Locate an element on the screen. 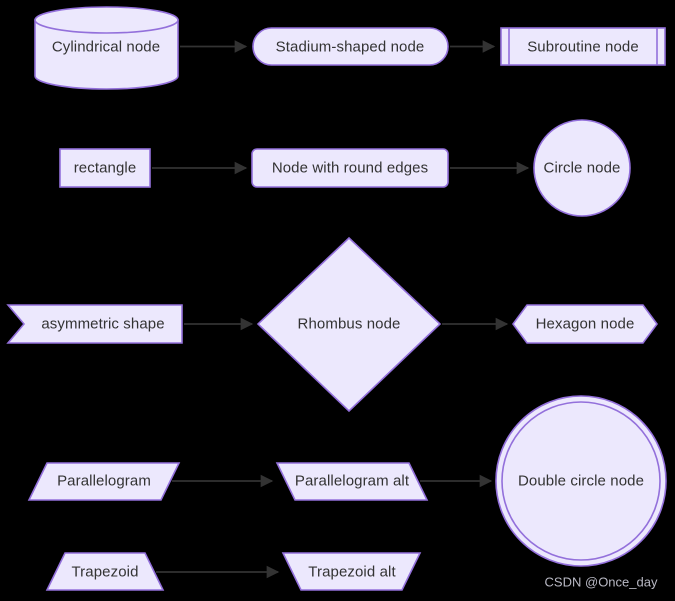 The image size is (675, 601). node-double-circle is located at coordinates (581, 481).